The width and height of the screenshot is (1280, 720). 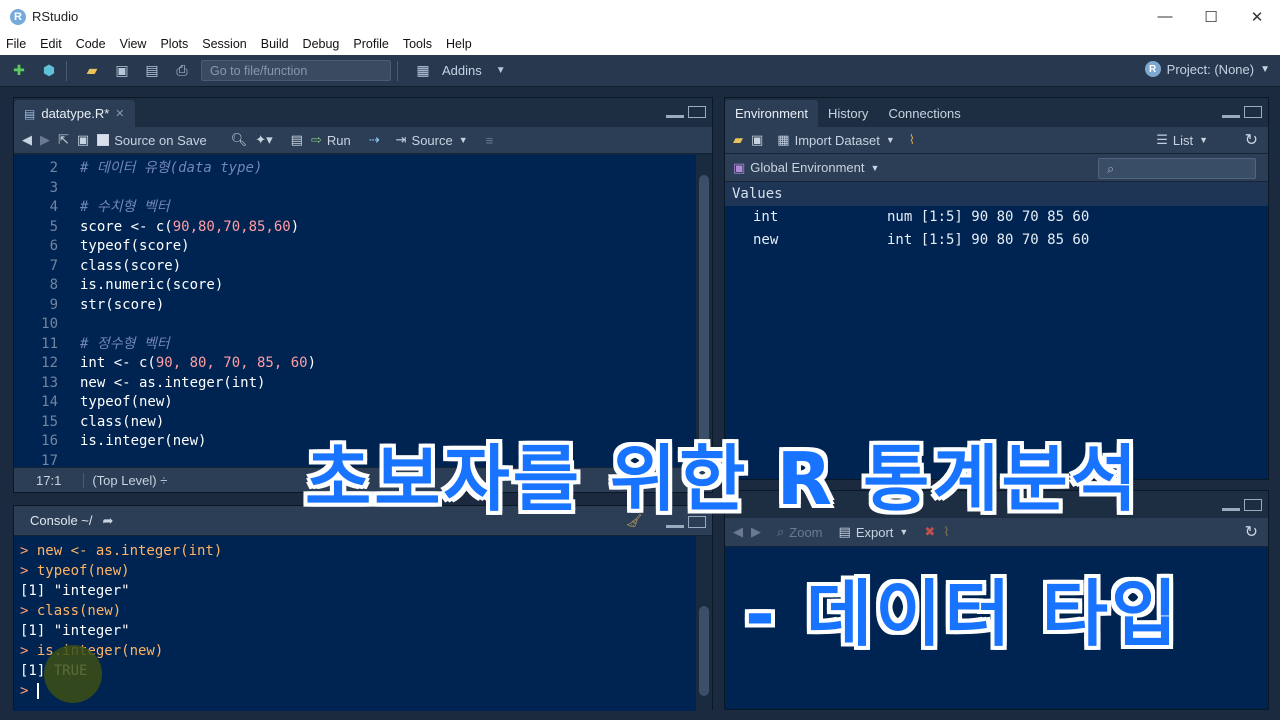 What do you see at coordinates (55, 16) in the screenshot?
I see `window-title: RStudio` at bounding box center [55, 16].